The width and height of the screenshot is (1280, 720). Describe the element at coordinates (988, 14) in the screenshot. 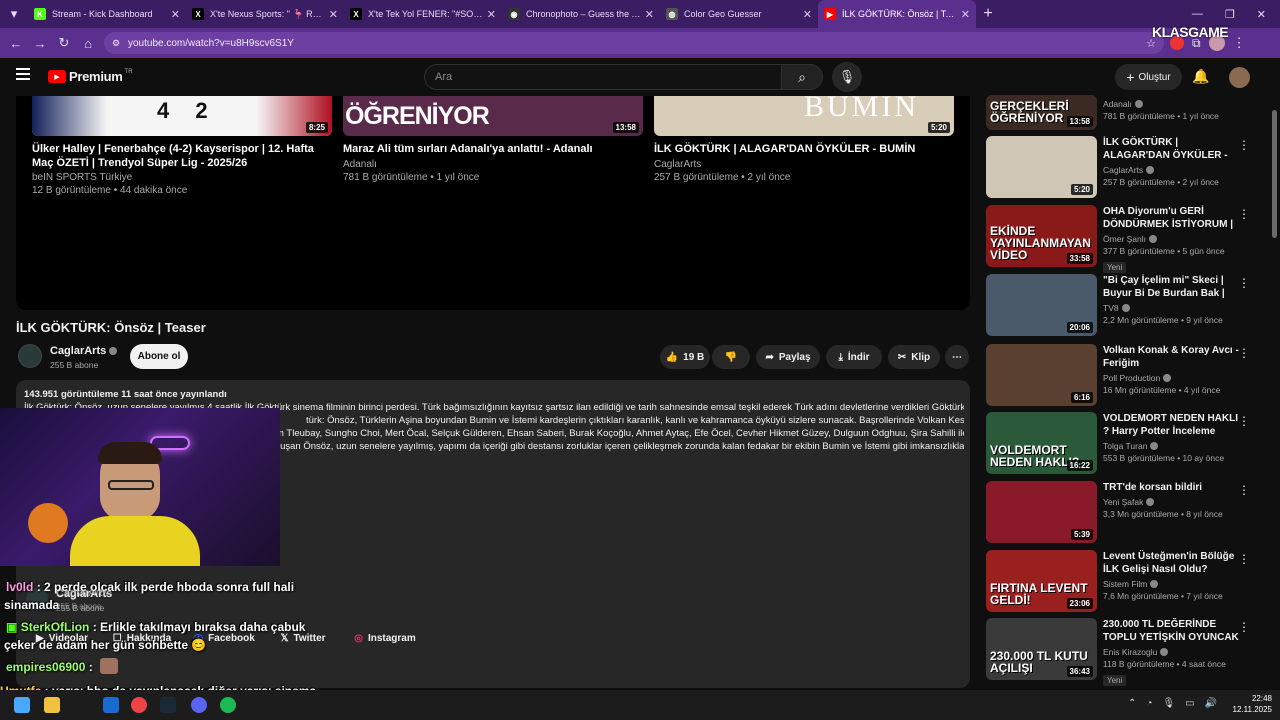

I see `new-tab-button: +` at that location.